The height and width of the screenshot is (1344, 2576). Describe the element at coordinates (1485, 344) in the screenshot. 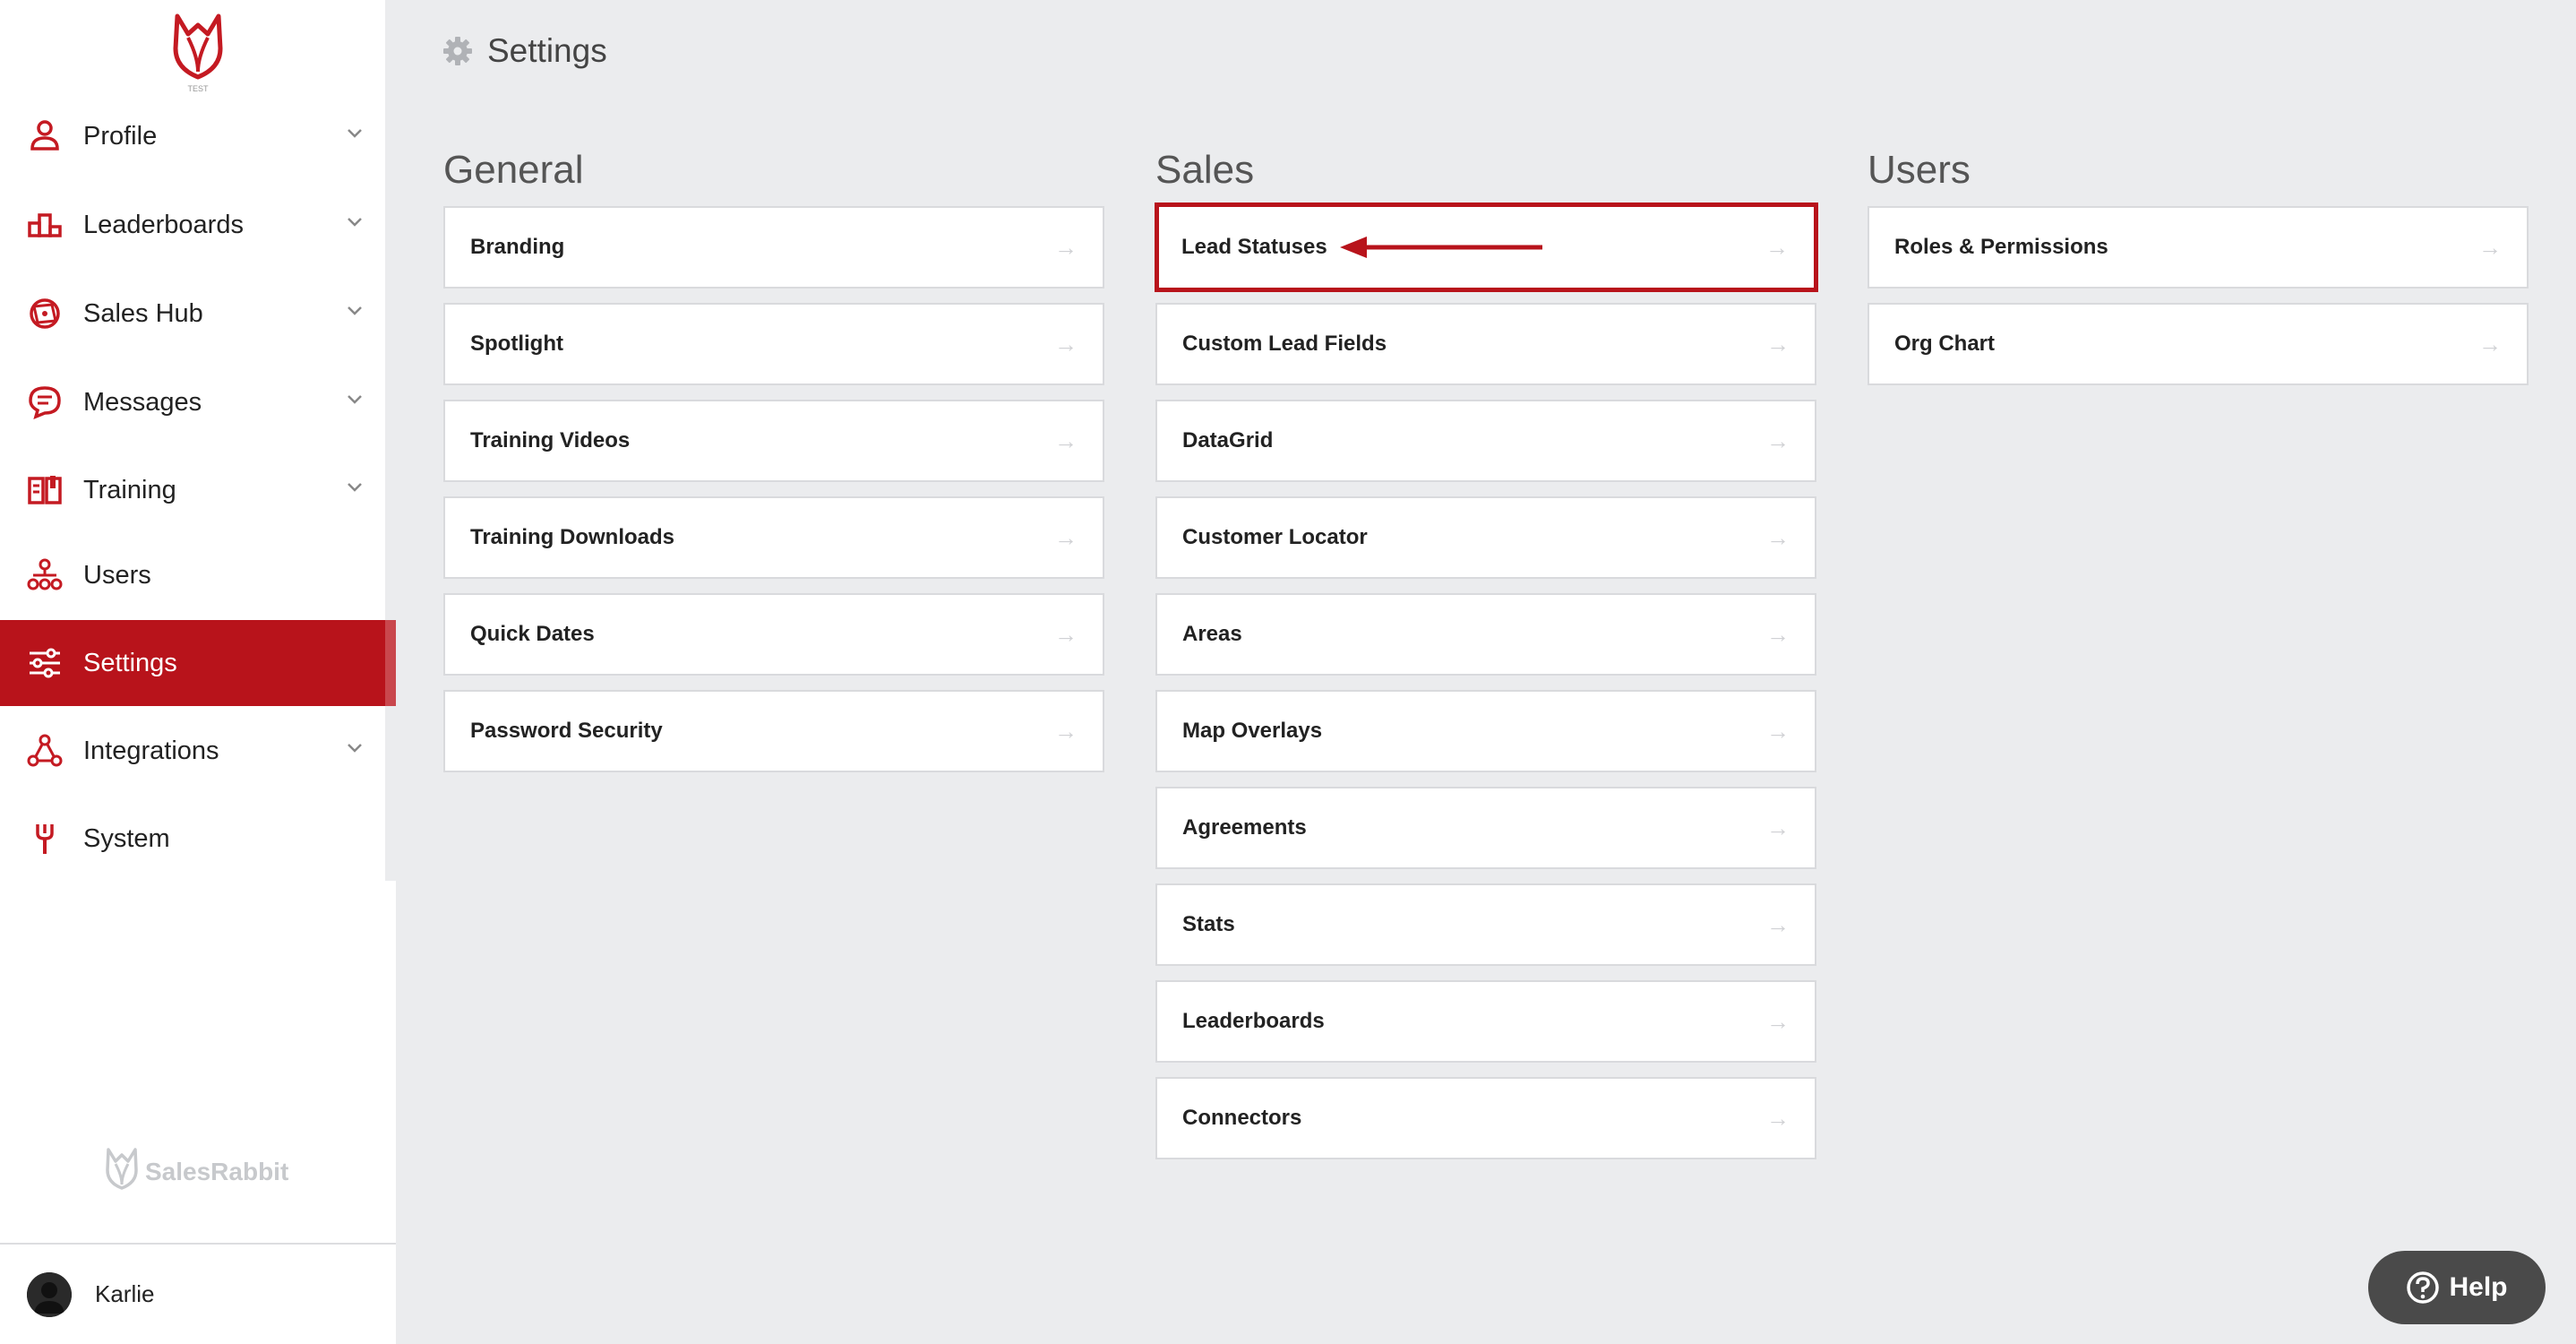

I see `settings-card-custom-lead-fields: Custom Lead Fields →` at that location.